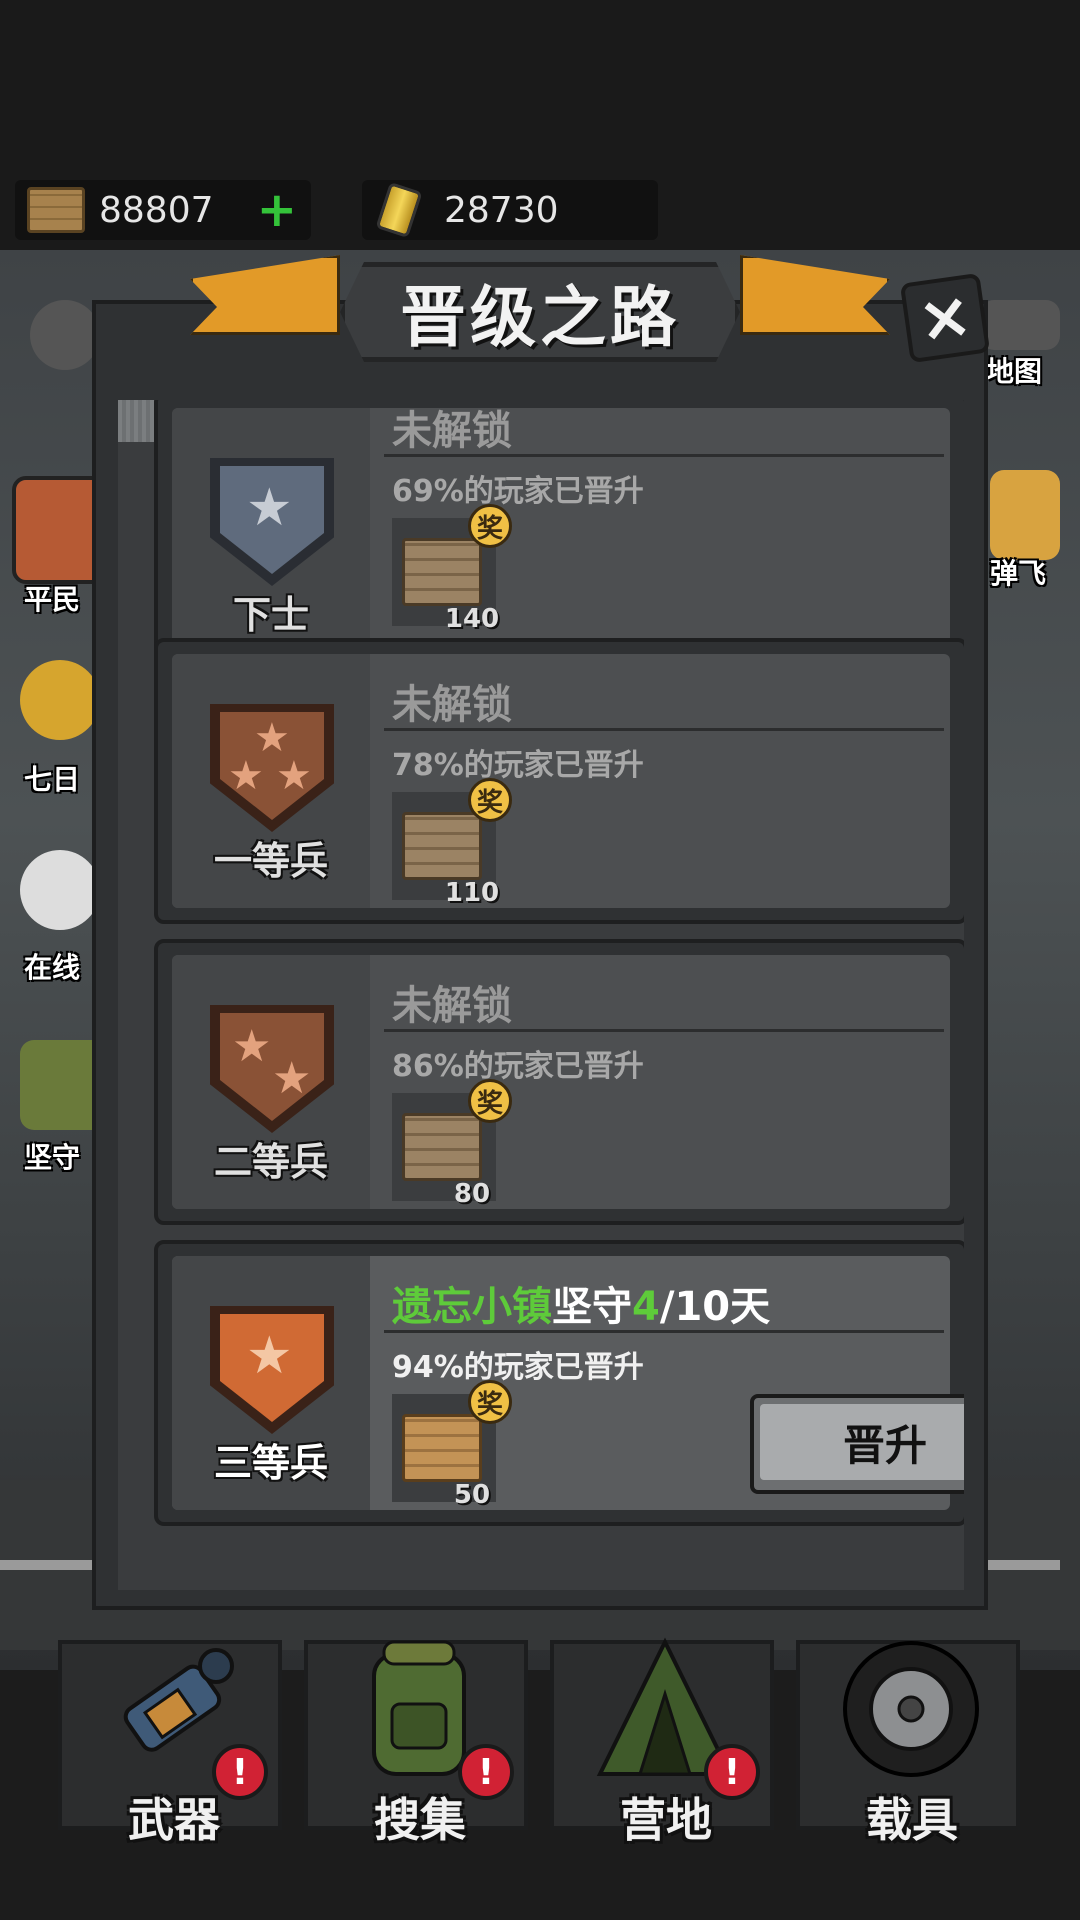  I want to click on rank-shield-icon: ★ ★ ★, so click(272, 768).